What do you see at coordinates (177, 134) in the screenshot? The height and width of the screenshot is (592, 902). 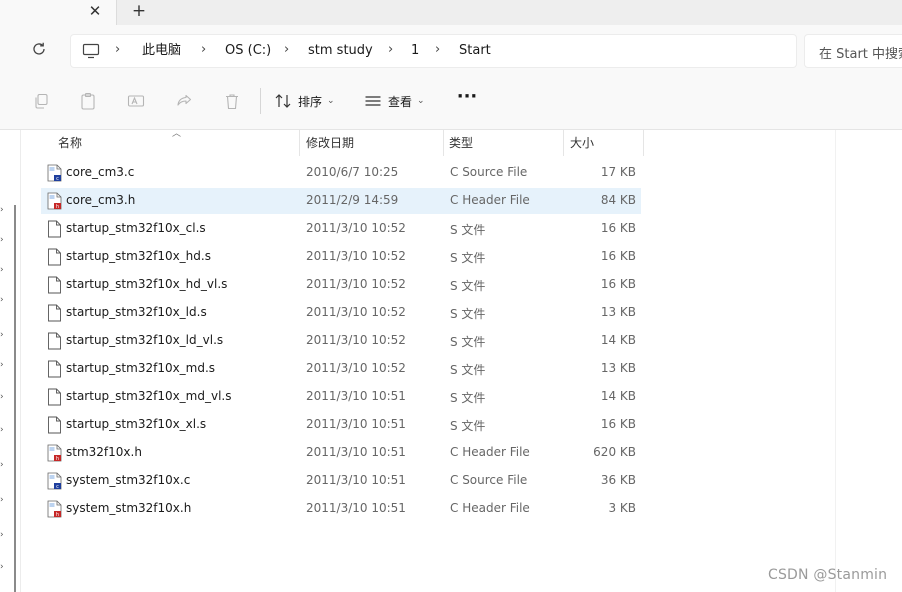 I see `sort-ascending-icon: ︿` at bounding box center [177, 134].